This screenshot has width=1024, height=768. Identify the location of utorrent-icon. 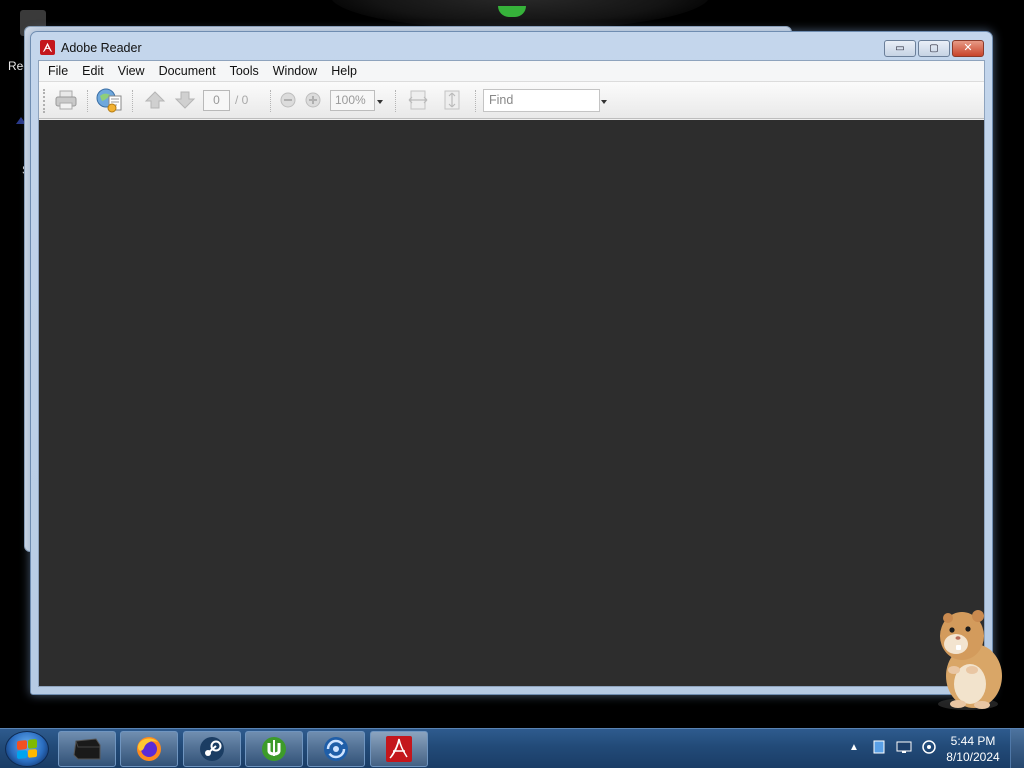
(274, 749).